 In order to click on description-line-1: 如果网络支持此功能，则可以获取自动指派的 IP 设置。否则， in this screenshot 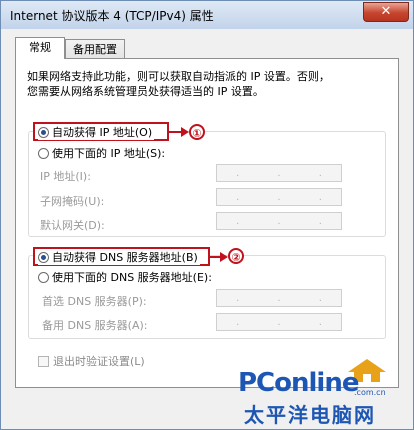, I will do `click(178, 76)`.